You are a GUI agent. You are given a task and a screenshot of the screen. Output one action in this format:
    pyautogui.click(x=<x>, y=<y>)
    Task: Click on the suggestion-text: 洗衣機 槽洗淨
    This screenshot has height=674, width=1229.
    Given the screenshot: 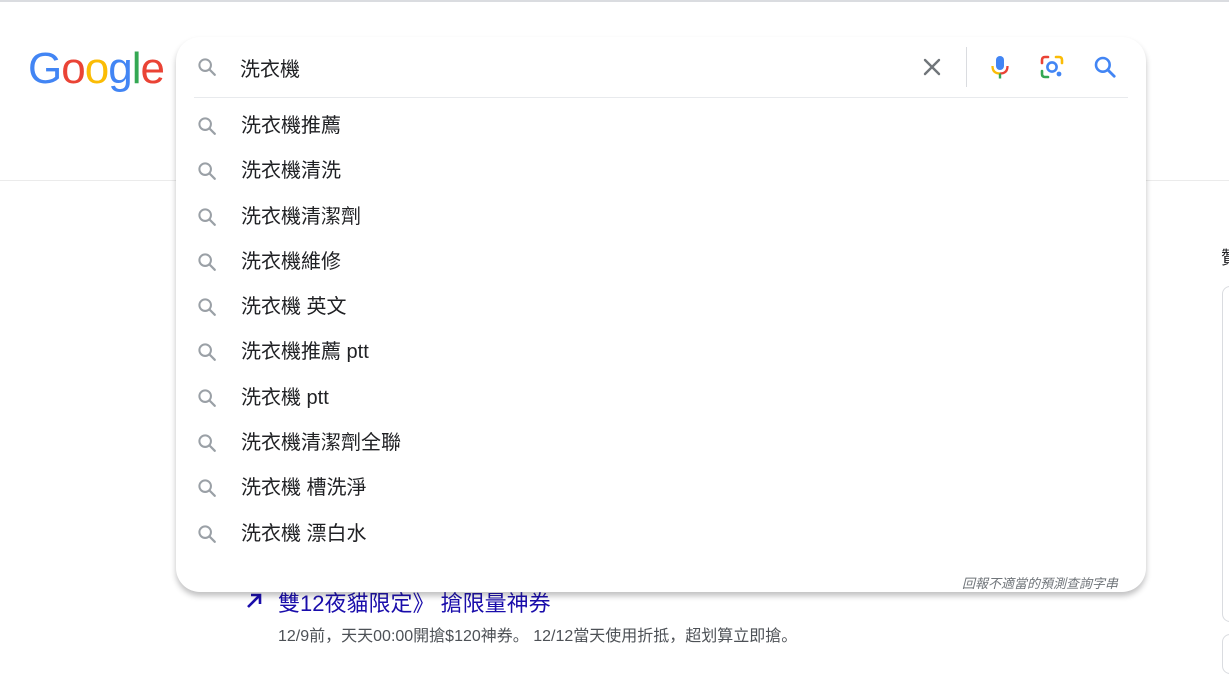 What is the action you would take?
    pyautogui.click(x=304, y=488)
    